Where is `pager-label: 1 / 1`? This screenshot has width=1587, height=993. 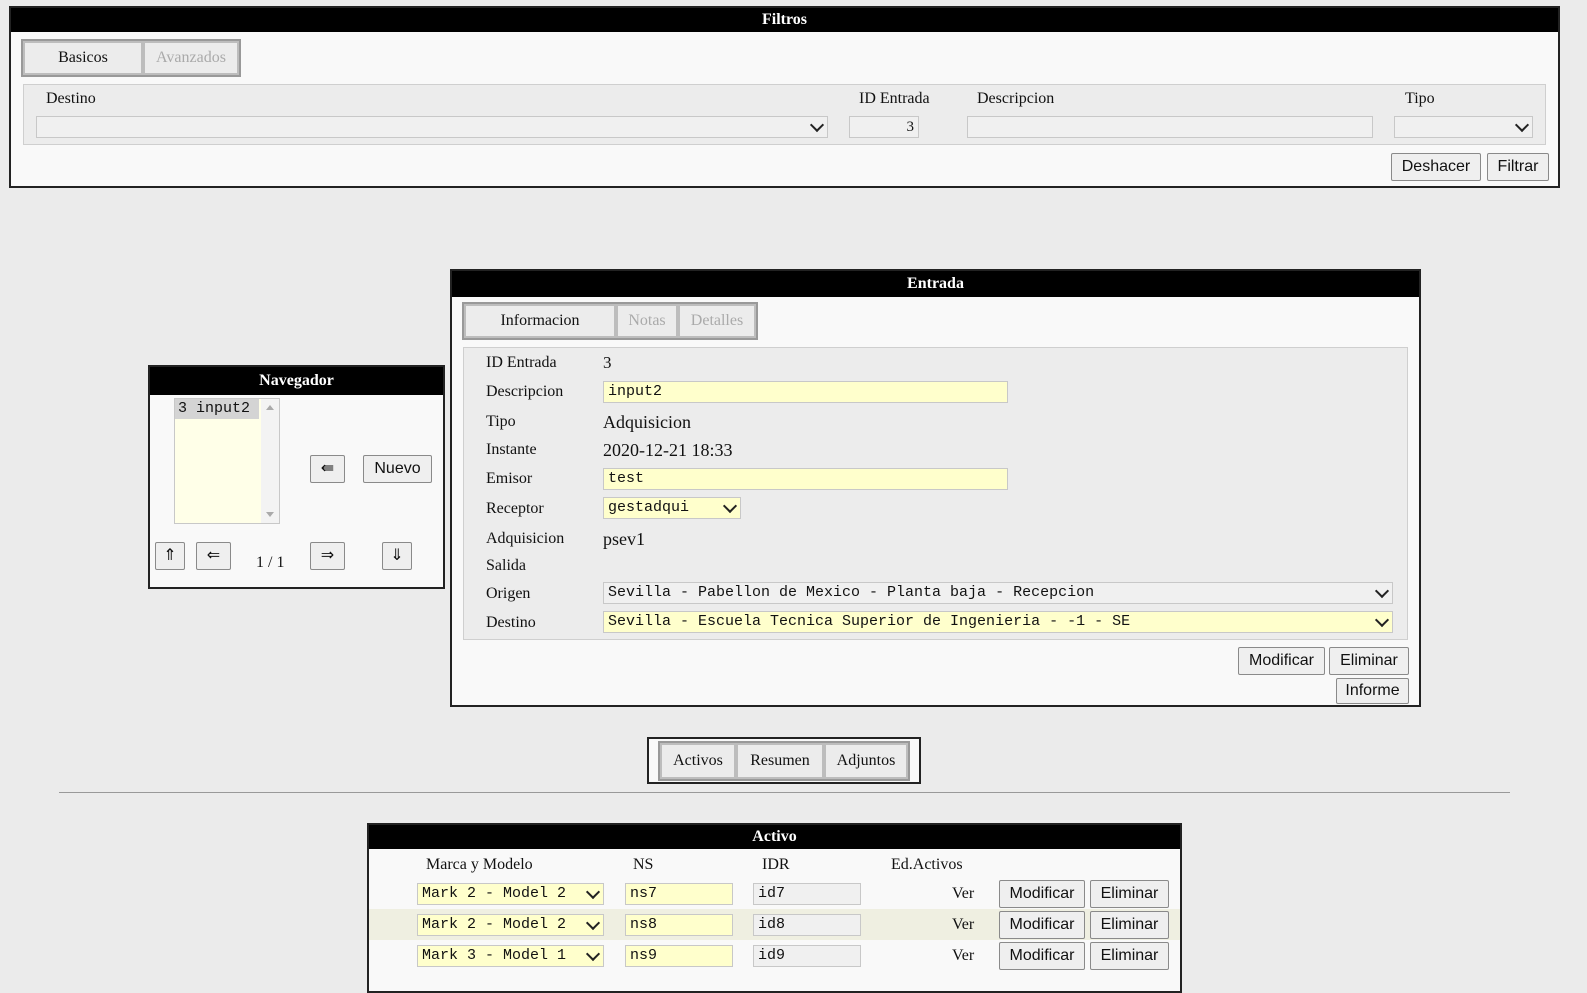 pager-label: 1 / 1 is located at coordinates (270, 562).